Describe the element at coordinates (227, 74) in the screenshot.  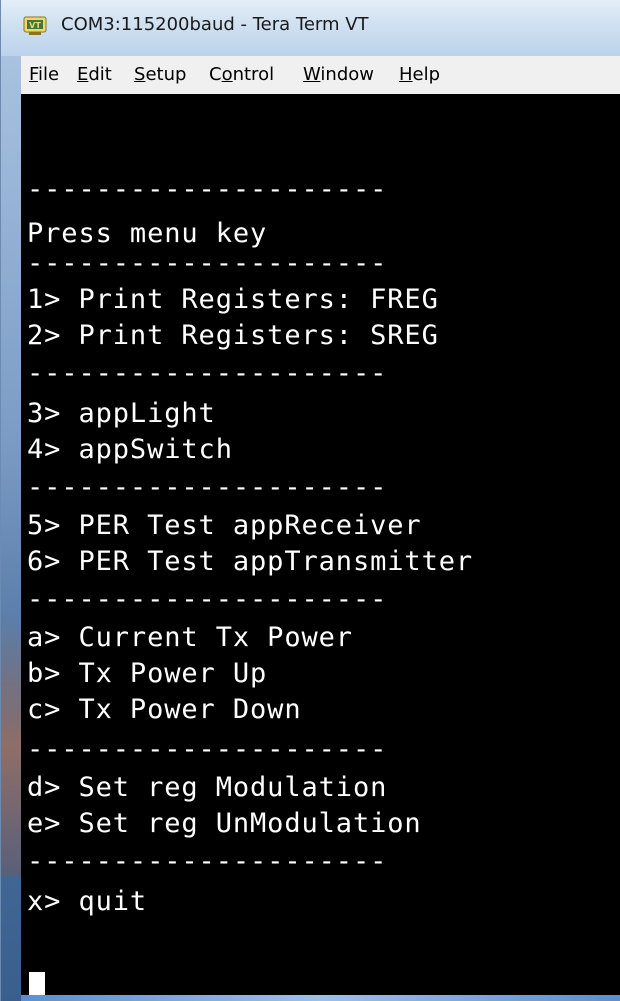
I see `menu-control-mnemonic: o` at that location.